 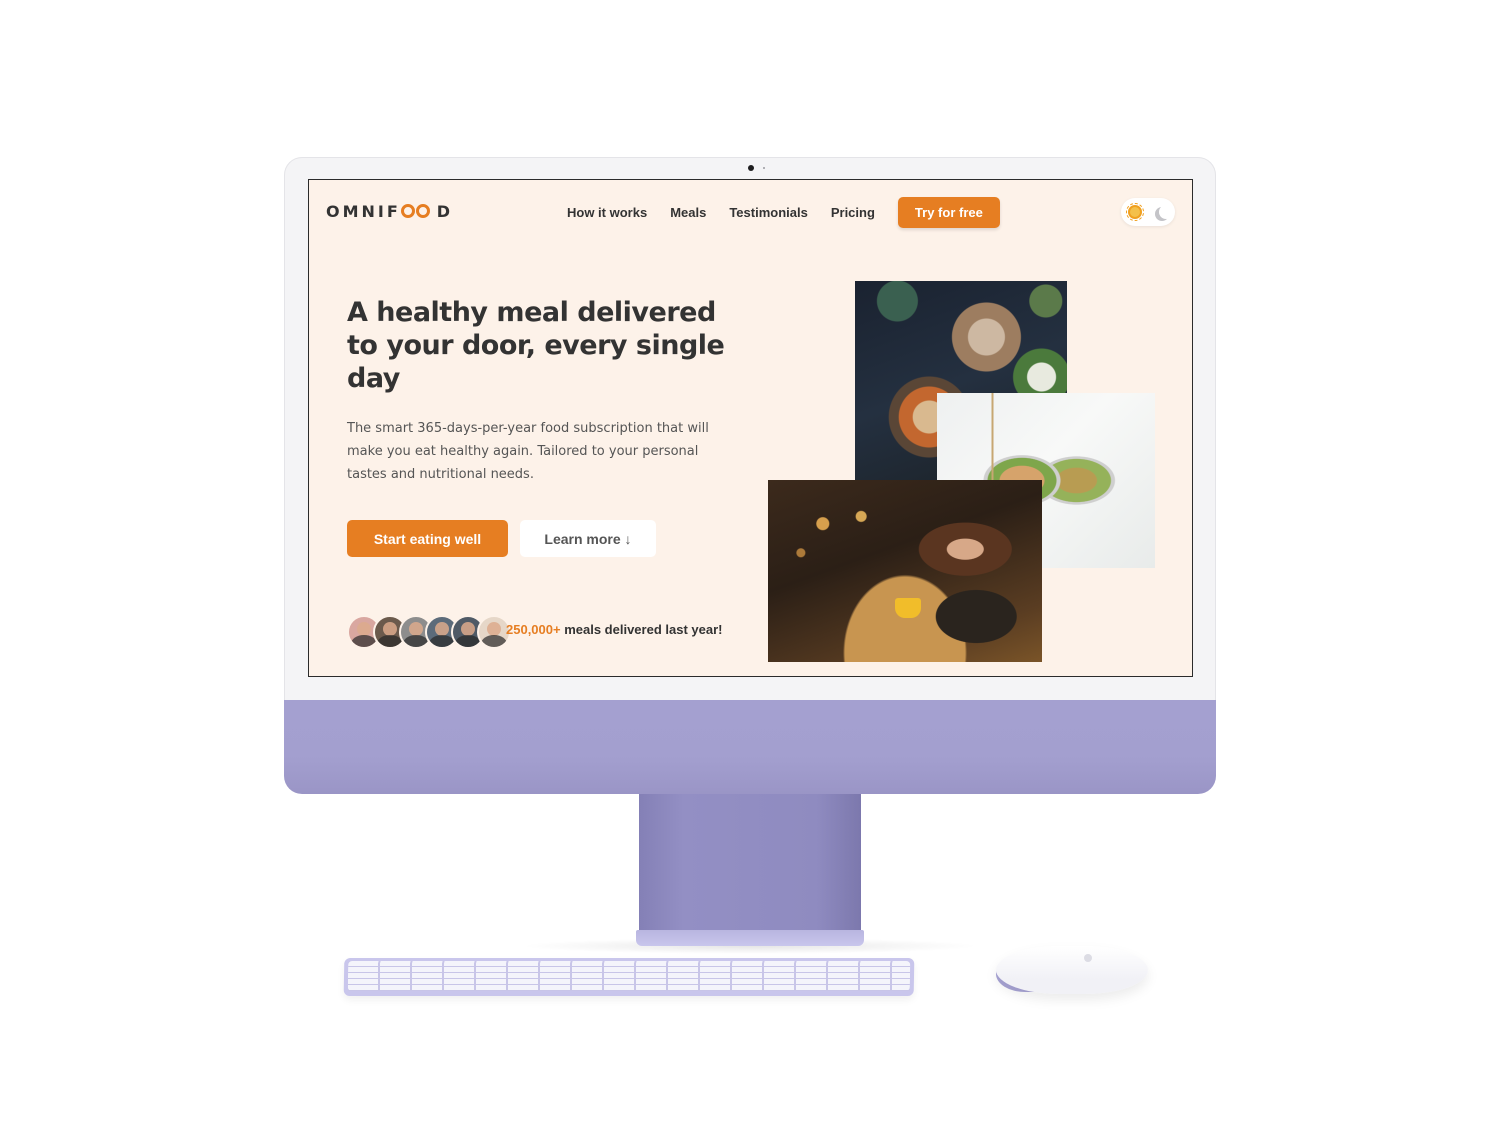 I want to click on keyboard, so click(x=629, y=977).